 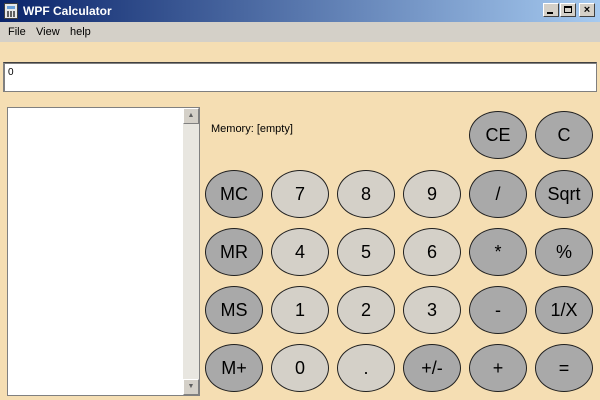 I want to click on divide-button: /, so click(x=498, y=194).